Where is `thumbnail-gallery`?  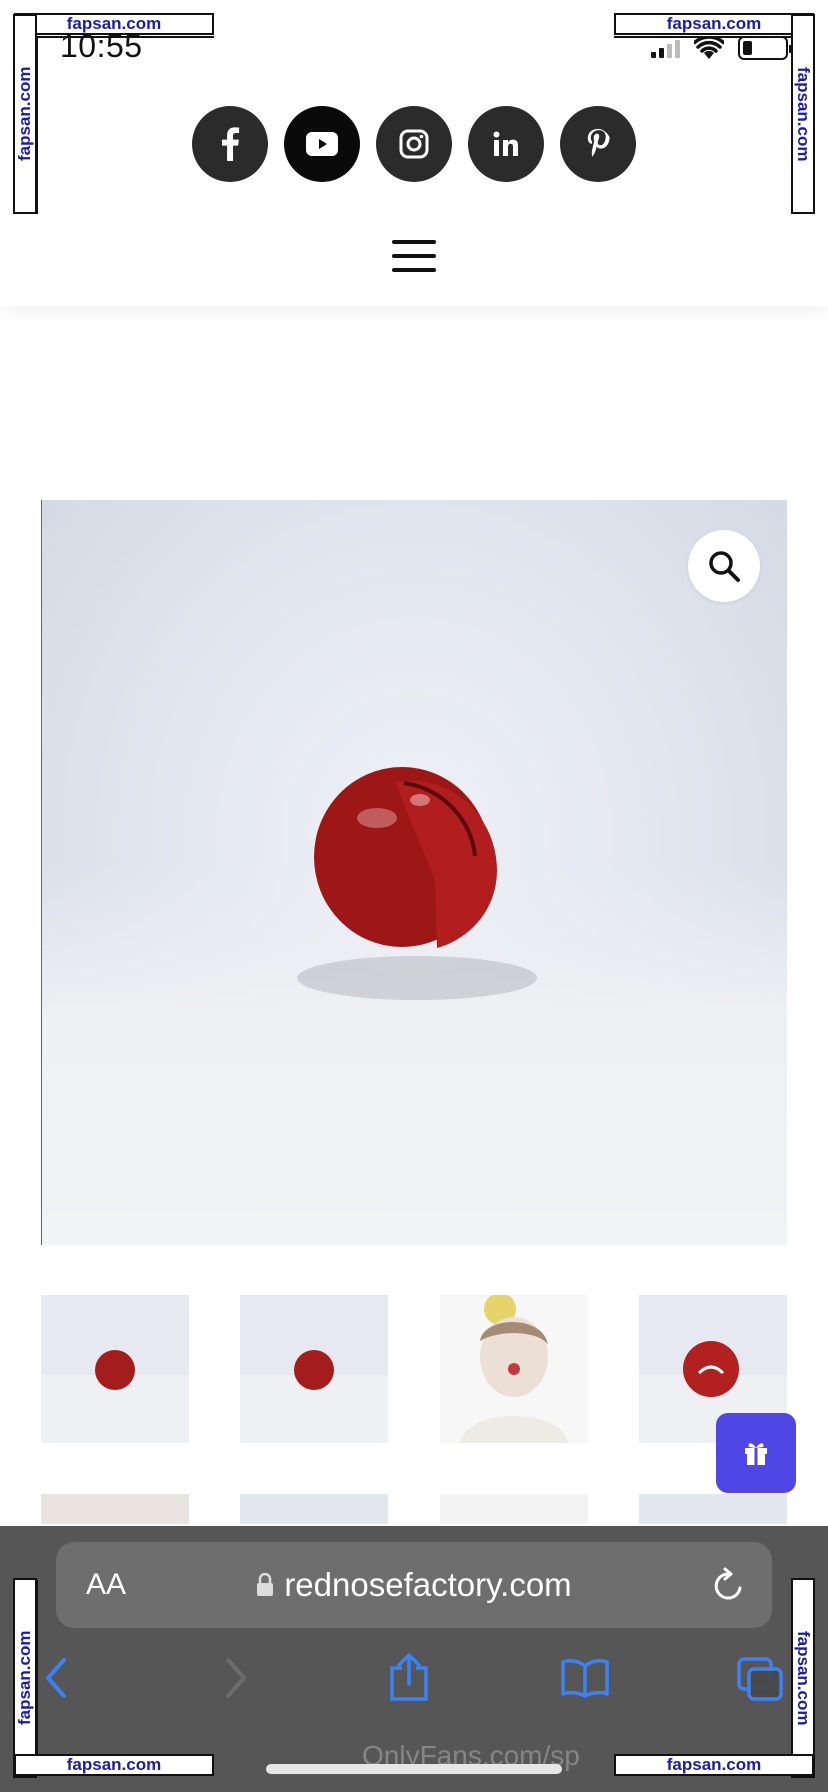 thumbnail-gallery is located at coordinates (414, 1369).